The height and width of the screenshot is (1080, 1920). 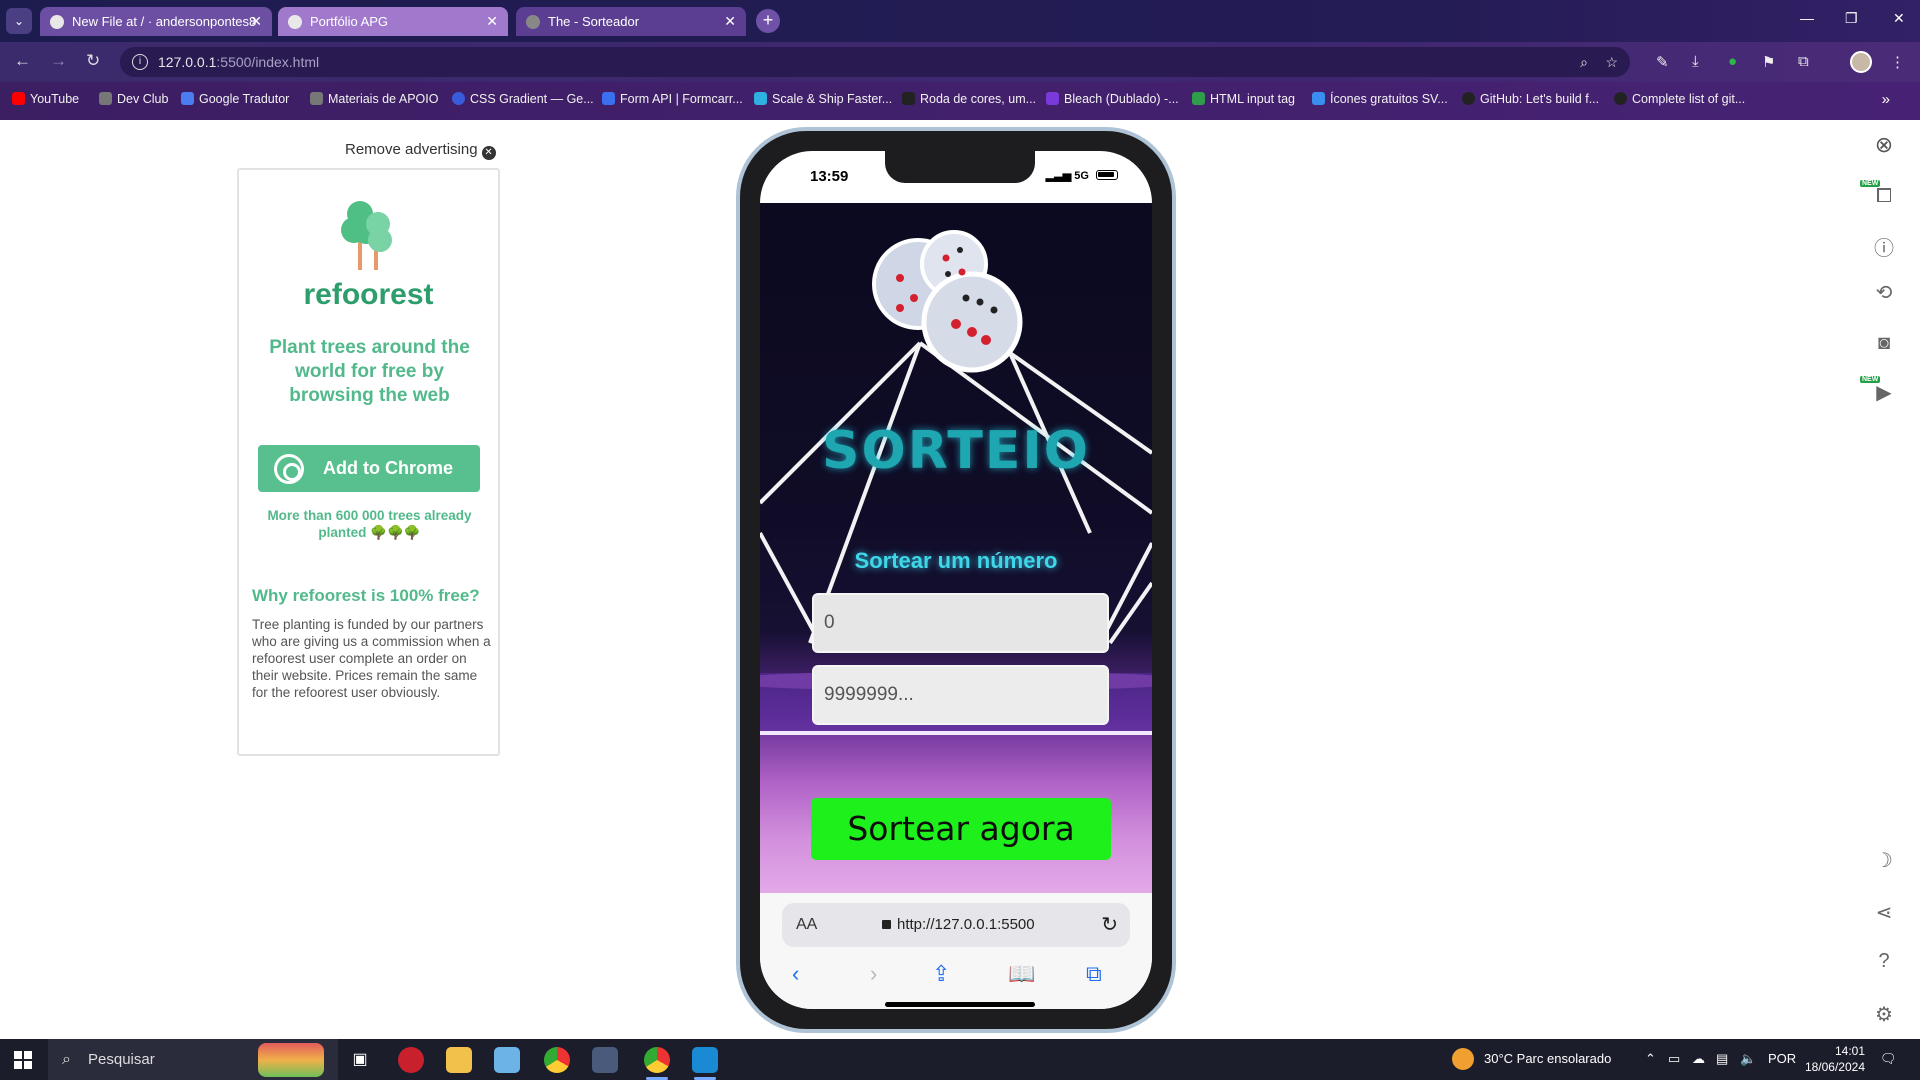 What do you see at coordinates (1807, 18) in the screenshot?
I see `minimize-icon: —` at bounding box center [1807, 18].